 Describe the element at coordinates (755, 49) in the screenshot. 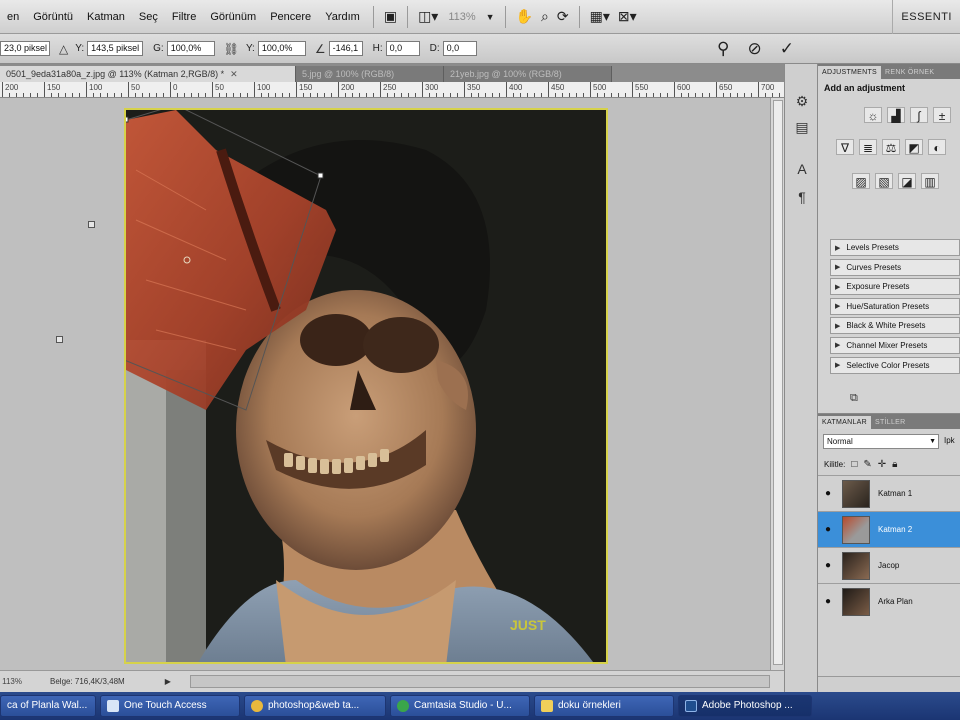

I see `cancel-transform-icon: ⊘` at that location.